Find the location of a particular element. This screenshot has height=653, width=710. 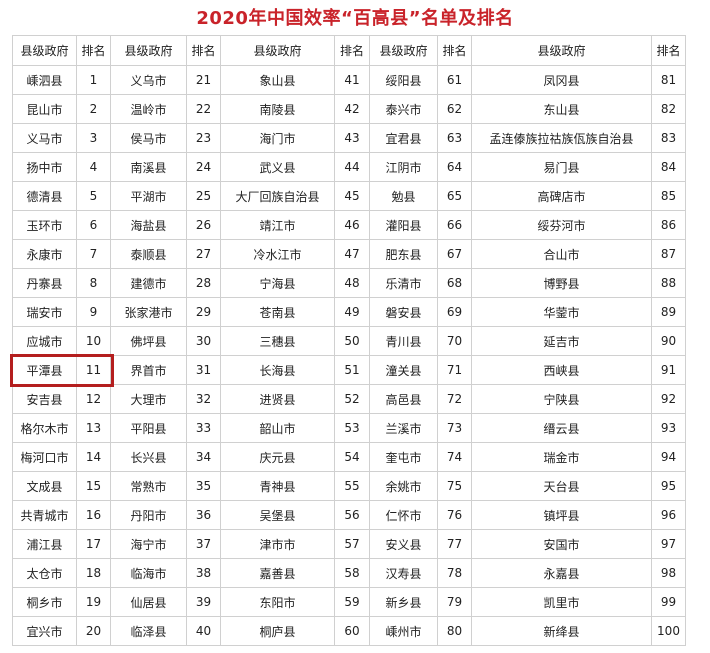

county-cell: 孟连傣族拉祜族佤族自治县 is located at coordinates (561, 138).